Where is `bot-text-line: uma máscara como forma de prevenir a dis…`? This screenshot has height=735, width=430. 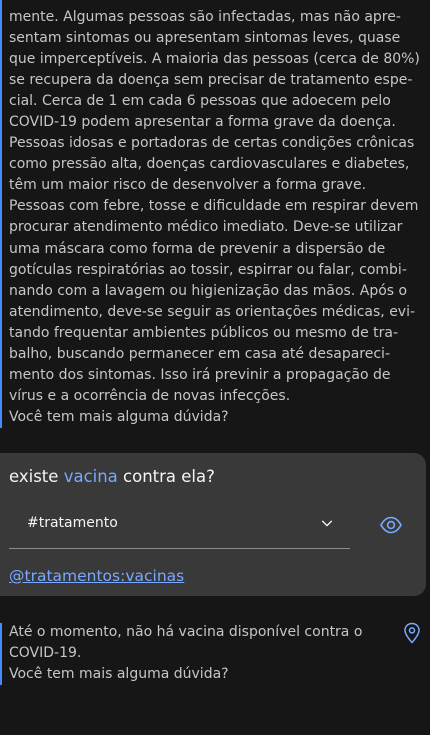 bot-text-line: uma máscara como forma de prevenir a dis… is located at coordinates (197, 248).